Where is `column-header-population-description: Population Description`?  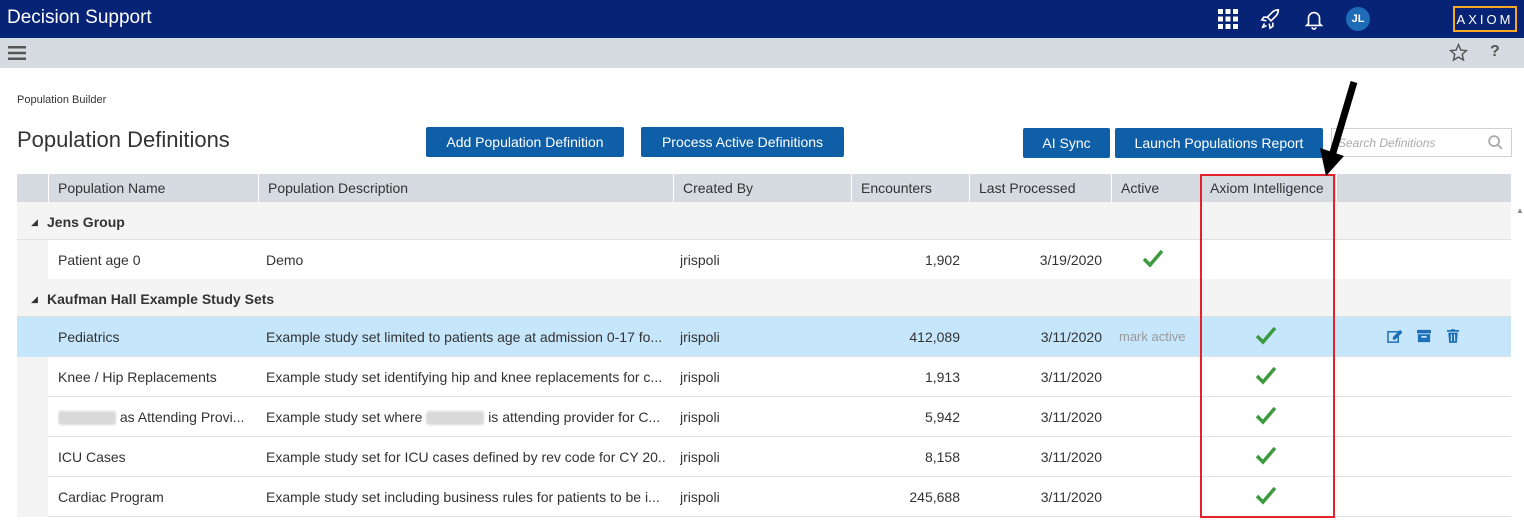
column-header-population-description: Population Description is located at coordinates (465, 188).